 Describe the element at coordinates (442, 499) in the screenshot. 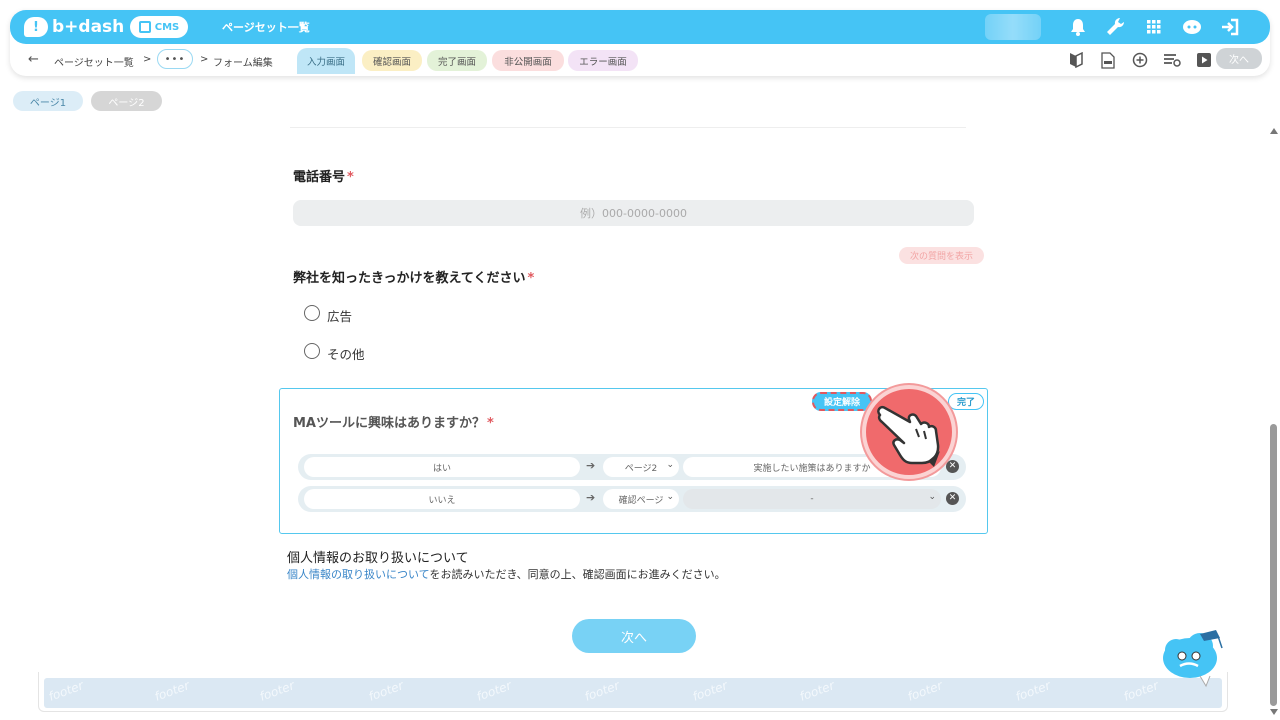

I see `branch-answer: いいえ` at that location.